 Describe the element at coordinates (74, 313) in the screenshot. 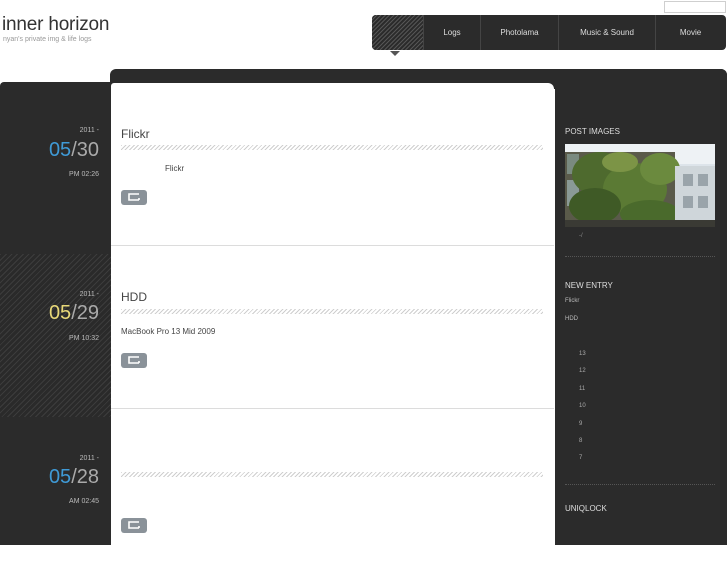

I see `entry-month-day: 05/29` at that location.